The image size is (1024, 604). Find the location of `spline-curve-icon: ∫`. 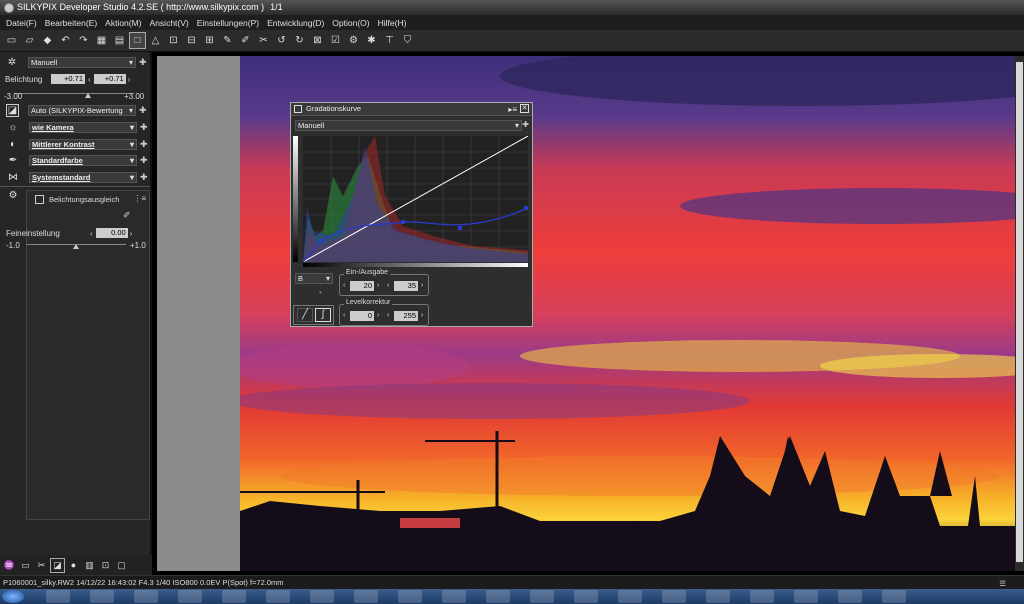

spline-curve-icon: ∫ is located at coordinates (323, 315).